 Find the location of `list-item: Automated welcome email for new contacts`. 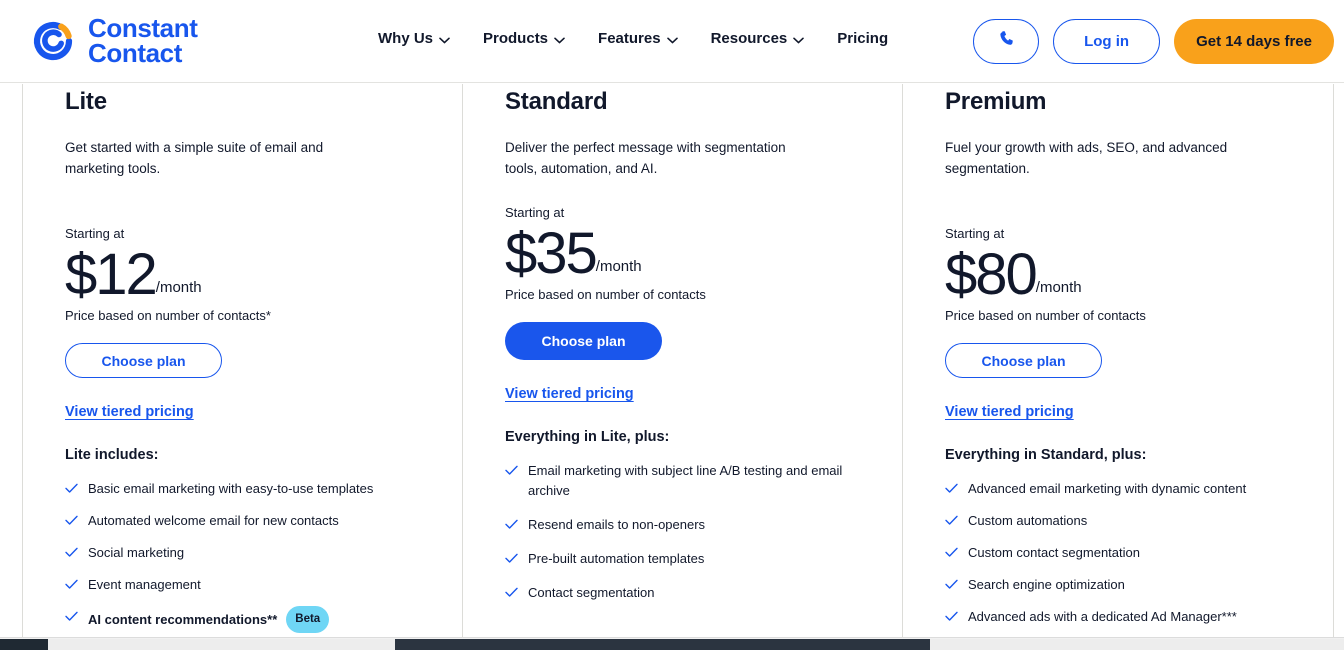

list-item: Automated welcome email for new contacts is located at coordinates (263, 521).